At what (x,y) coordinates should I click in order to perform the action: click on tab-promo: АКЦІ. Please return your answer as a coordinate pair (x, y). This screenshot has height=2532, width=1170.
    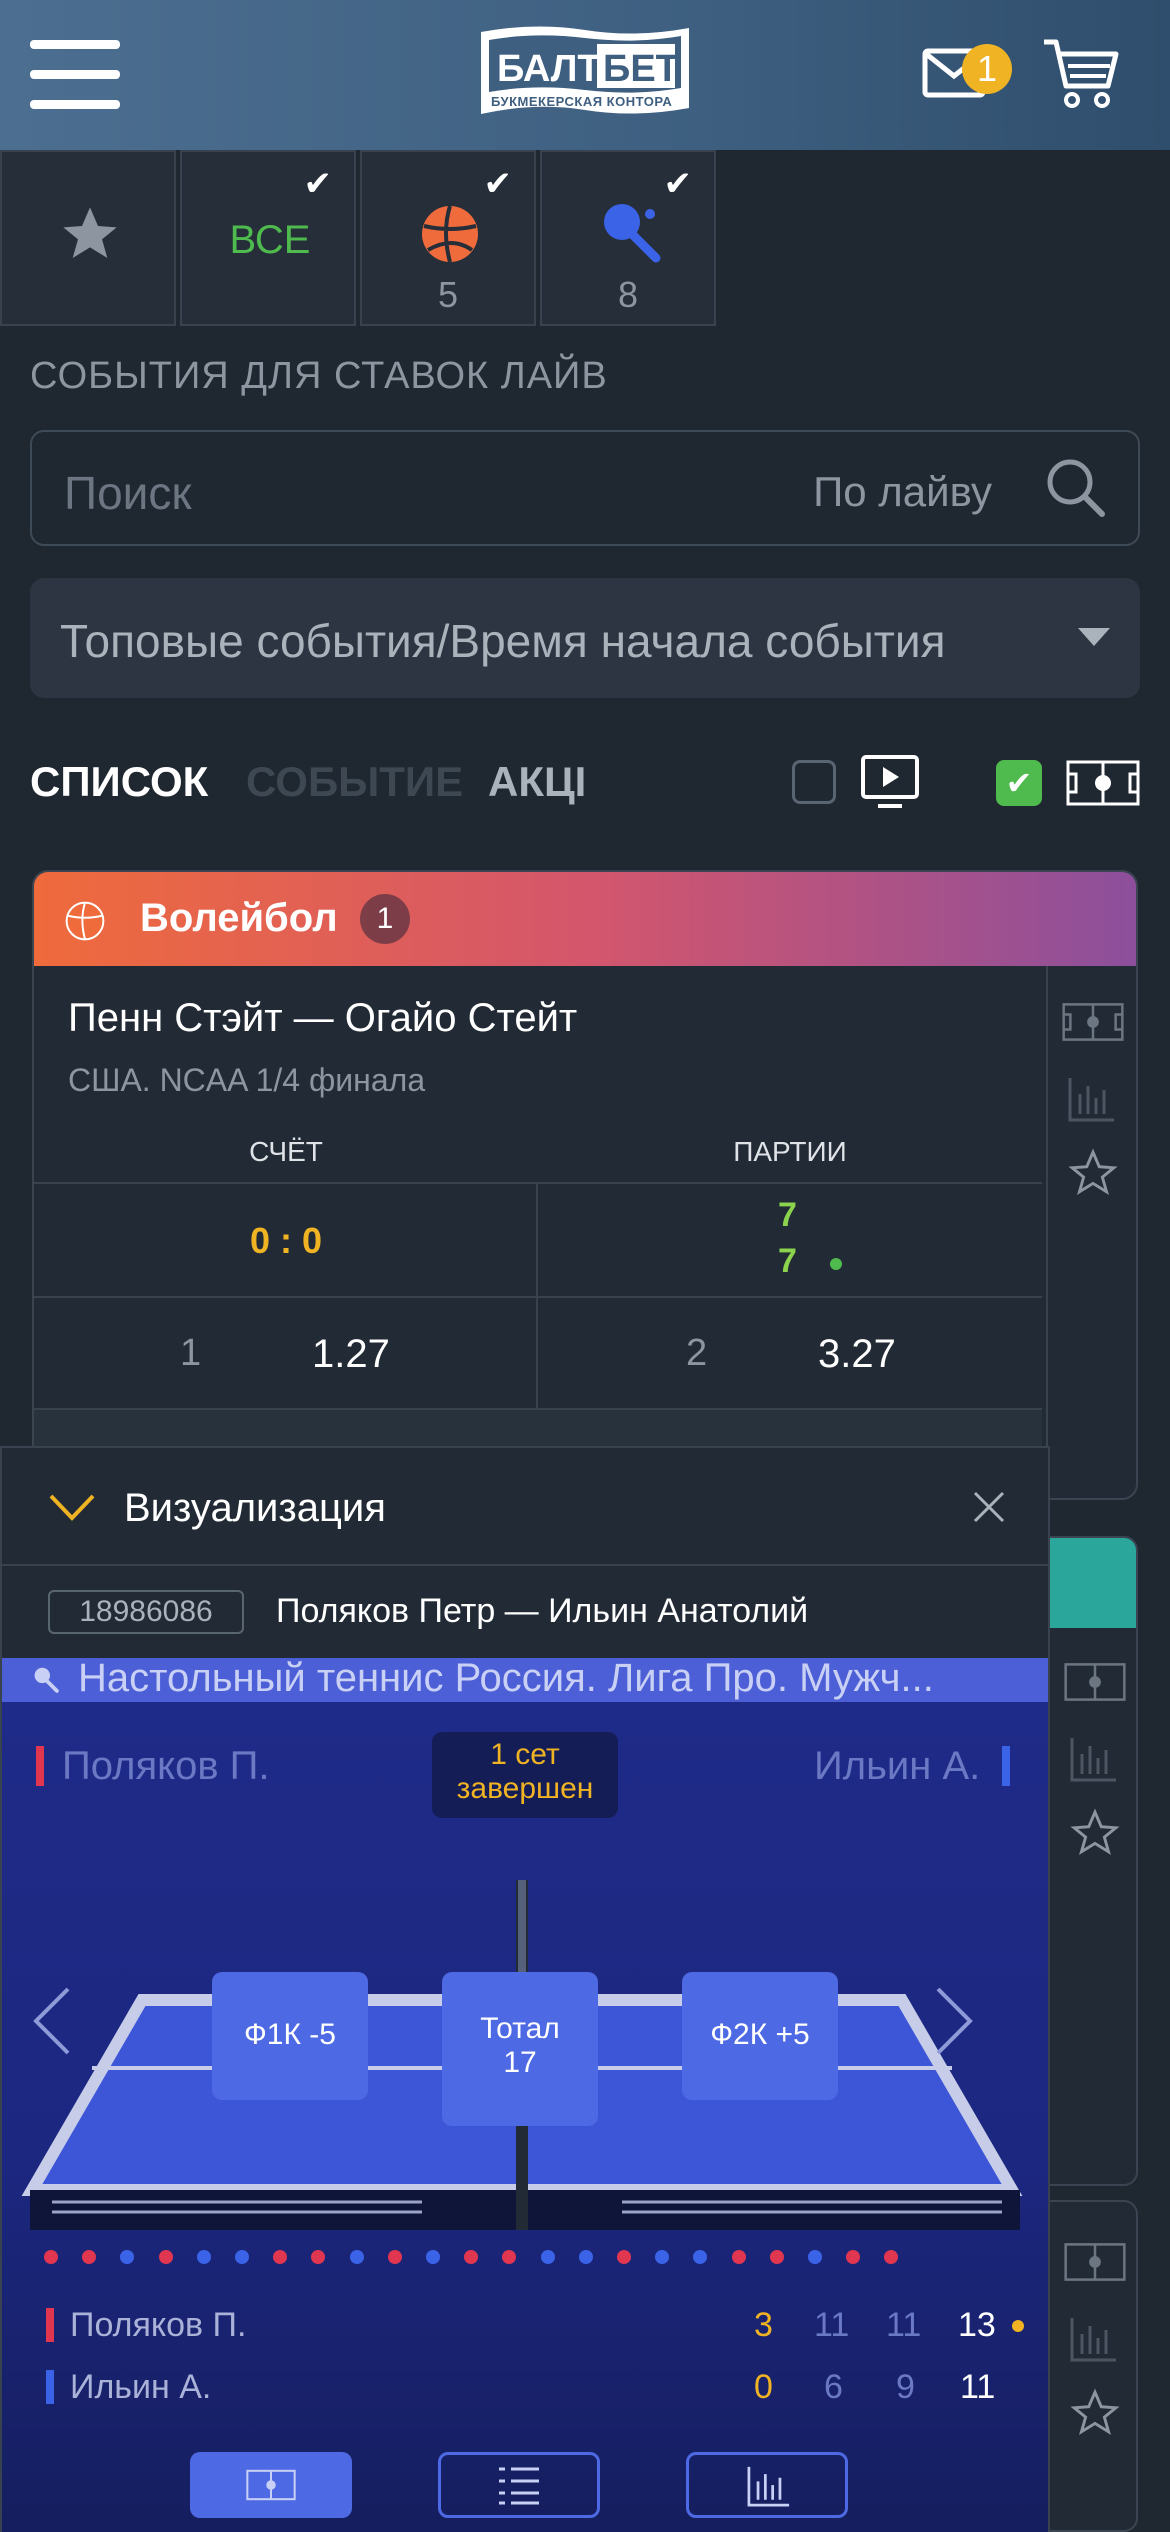
    Looking at the image, I should click on (538, 782).